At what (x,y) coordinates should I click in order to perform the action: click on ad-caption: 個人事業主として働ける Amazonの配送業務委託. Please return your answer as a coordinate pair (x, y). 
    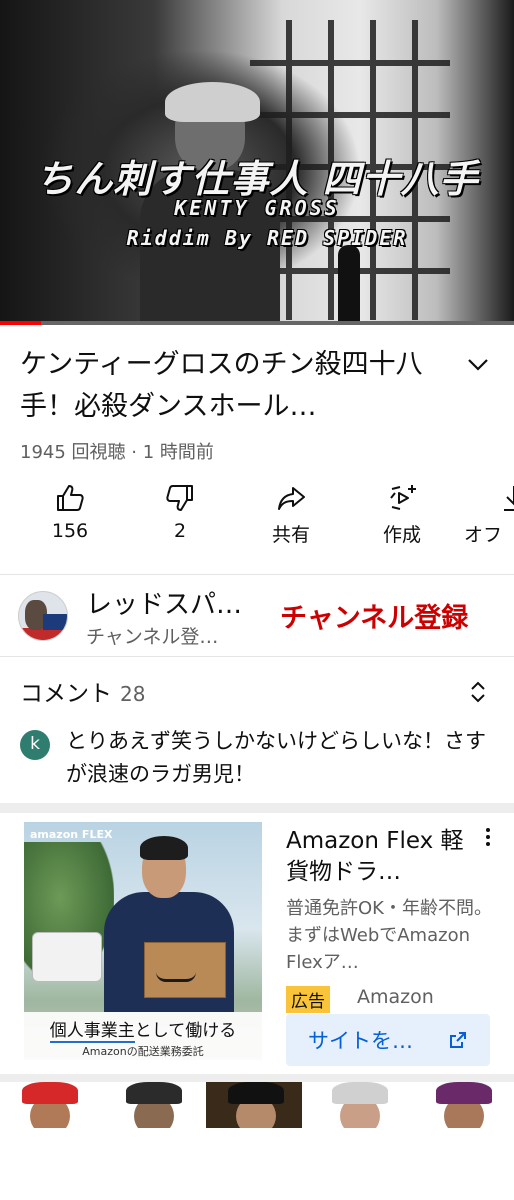
    Looking at the image, I should click on (143, 1036).